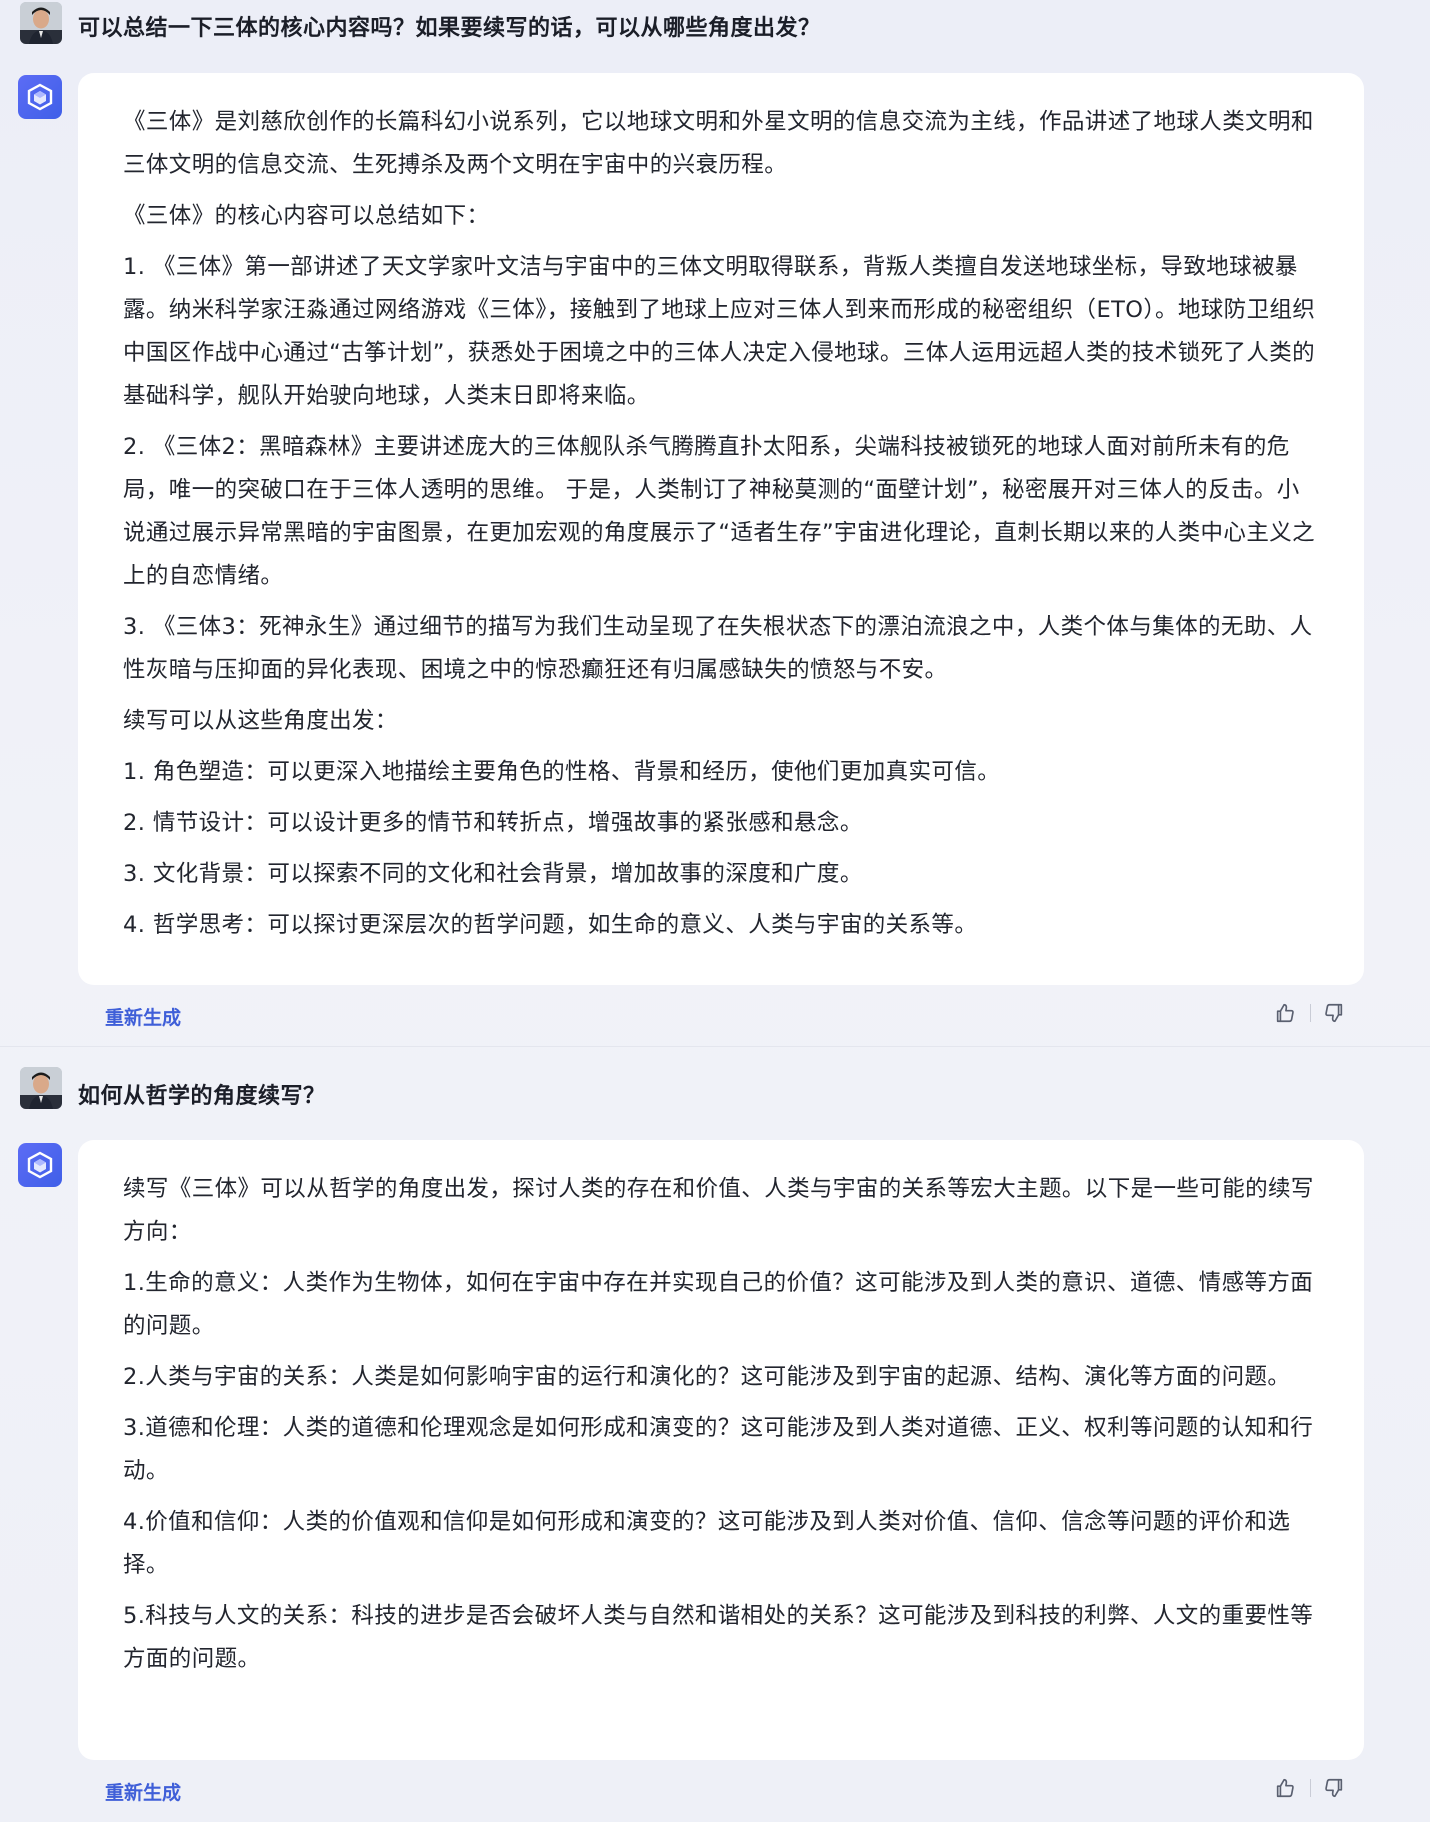 Image resolution: width=1430 pixels, height=1822 pixels. I want to click on answer-paragraph: 续写可以从这些角度出发：, so click(260, 721).